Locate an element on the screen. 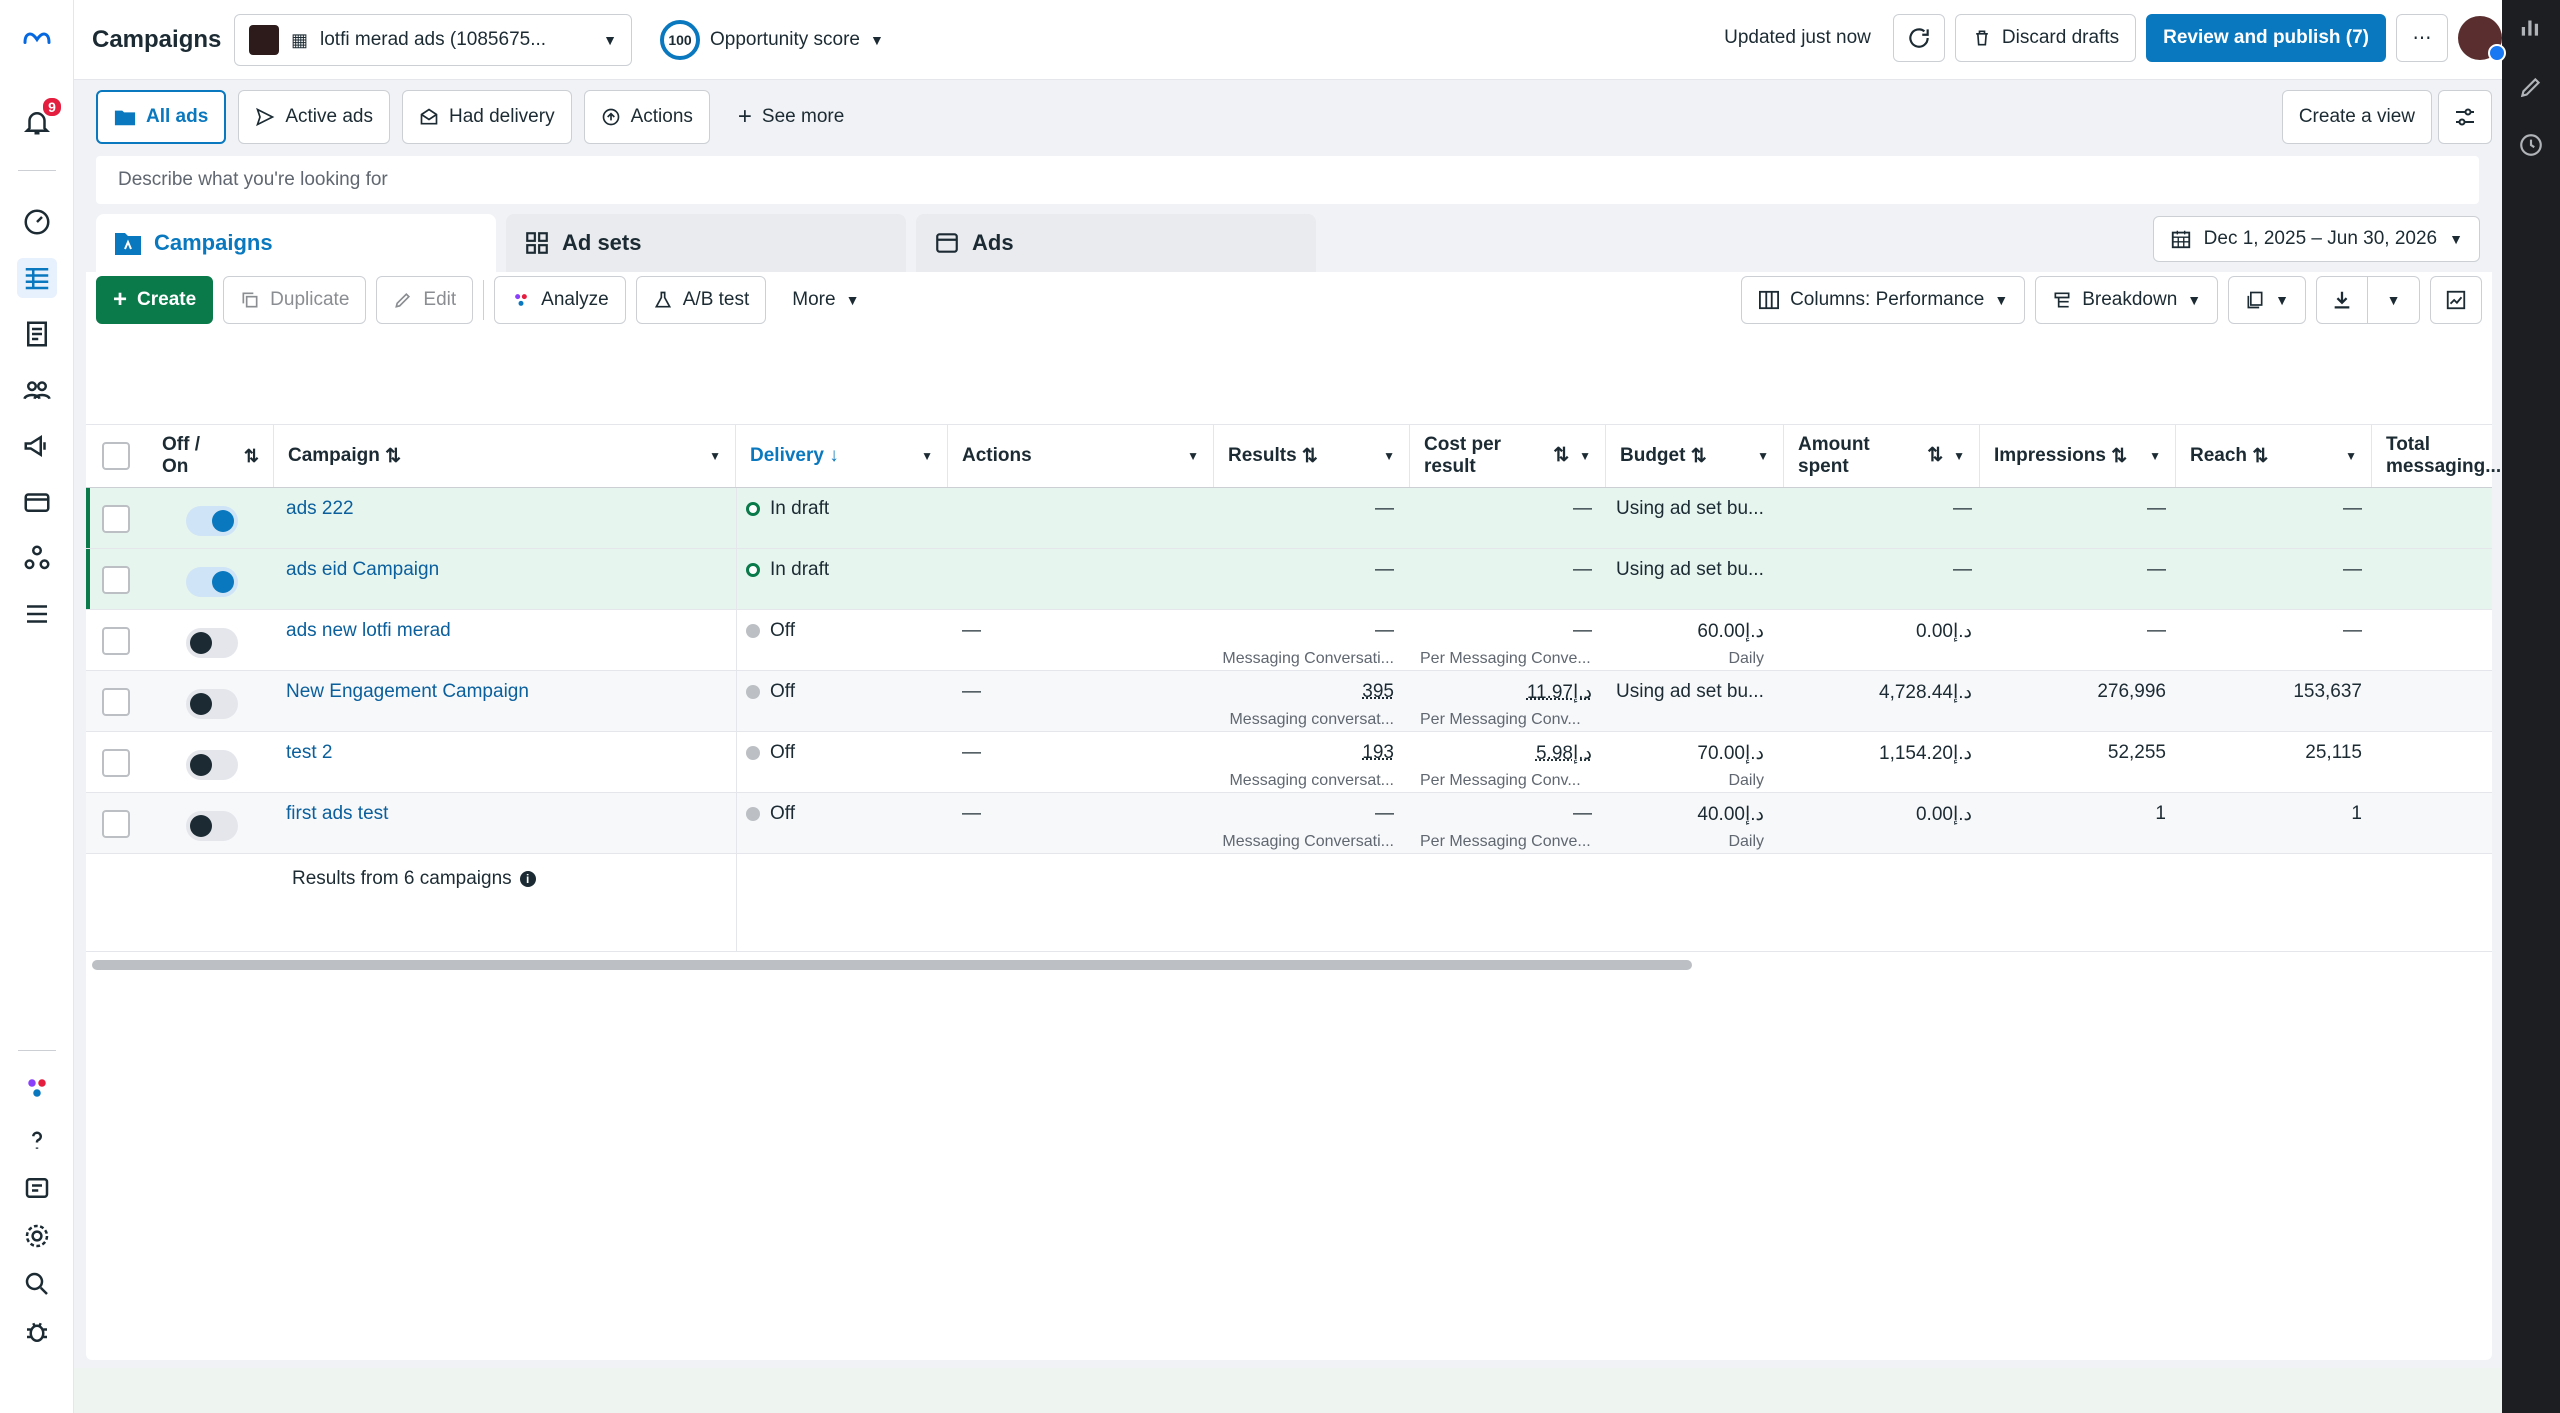 The width and height of the screenshot is (2560, 1413). bar-chart-icon is located at coordinates (2531, 27).